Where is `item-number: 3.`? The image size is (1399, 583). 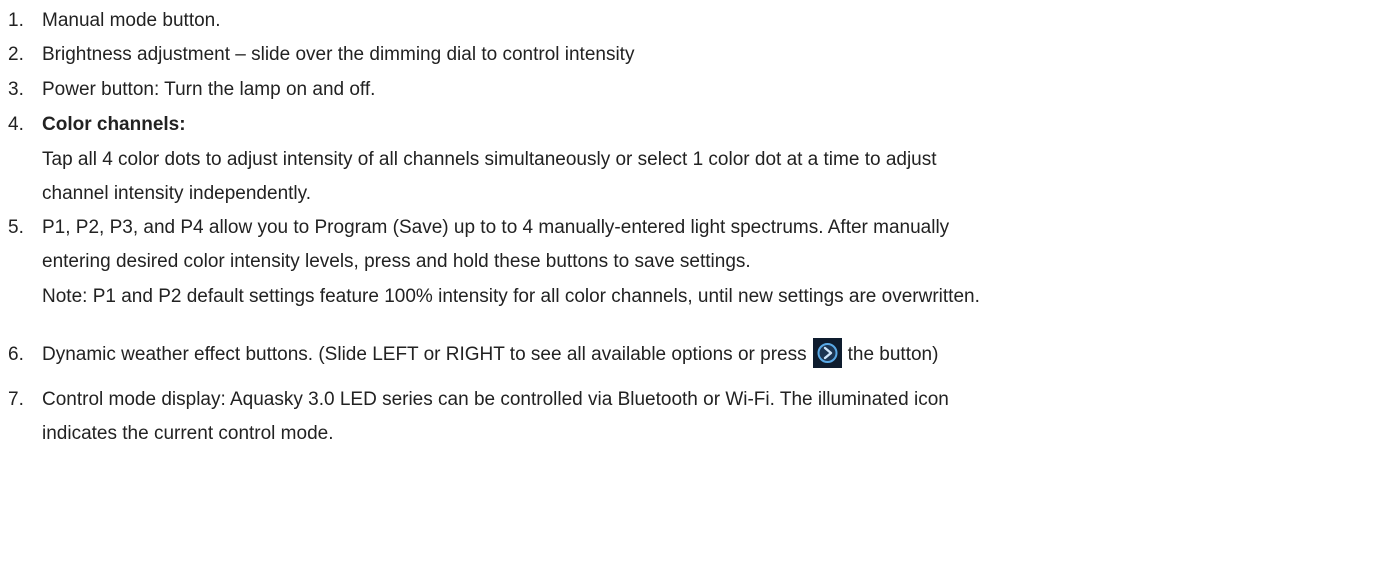 item-number: 3. is located at coordinates (16, 89).